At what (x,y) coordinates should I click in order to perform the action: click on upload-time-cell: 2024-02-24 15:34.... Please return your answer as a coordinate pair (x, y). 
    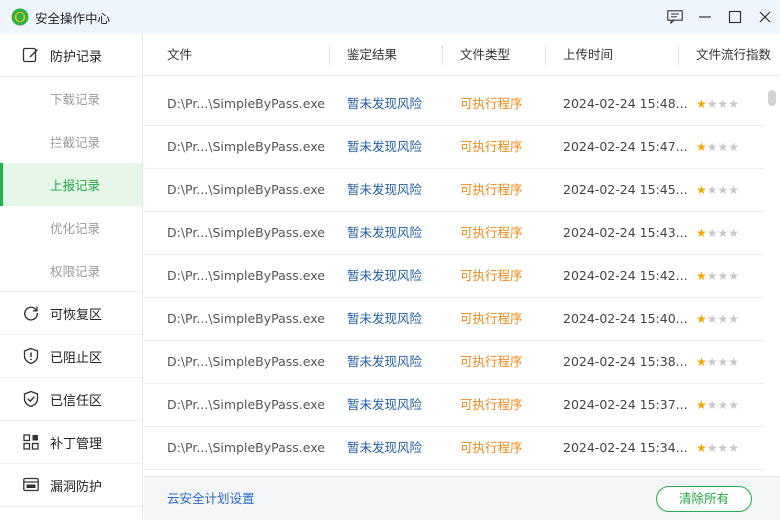
    Looking at the image, I should click on (625, 447).